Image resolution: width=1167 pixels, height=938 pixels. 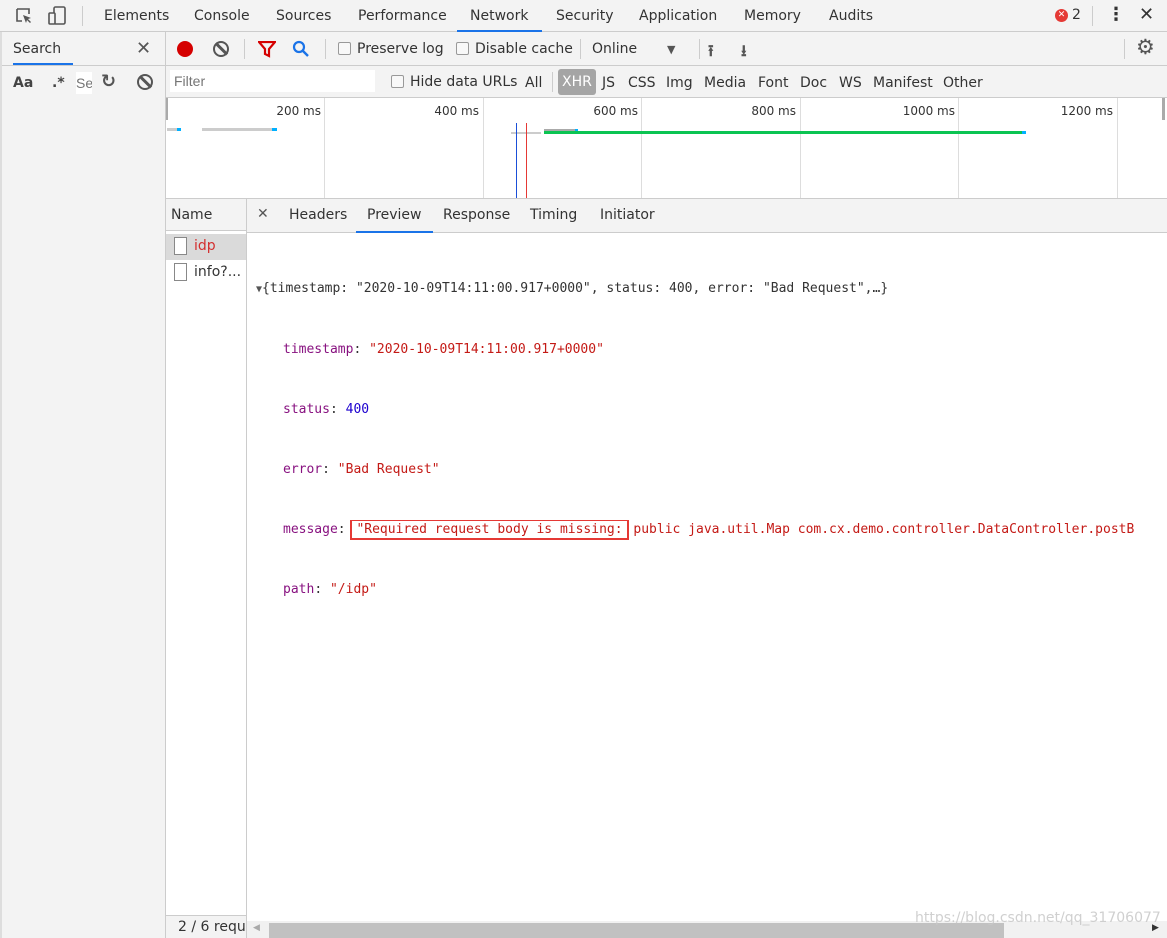 I want to click on inspect-element-icon, so click(x=24, y=16).